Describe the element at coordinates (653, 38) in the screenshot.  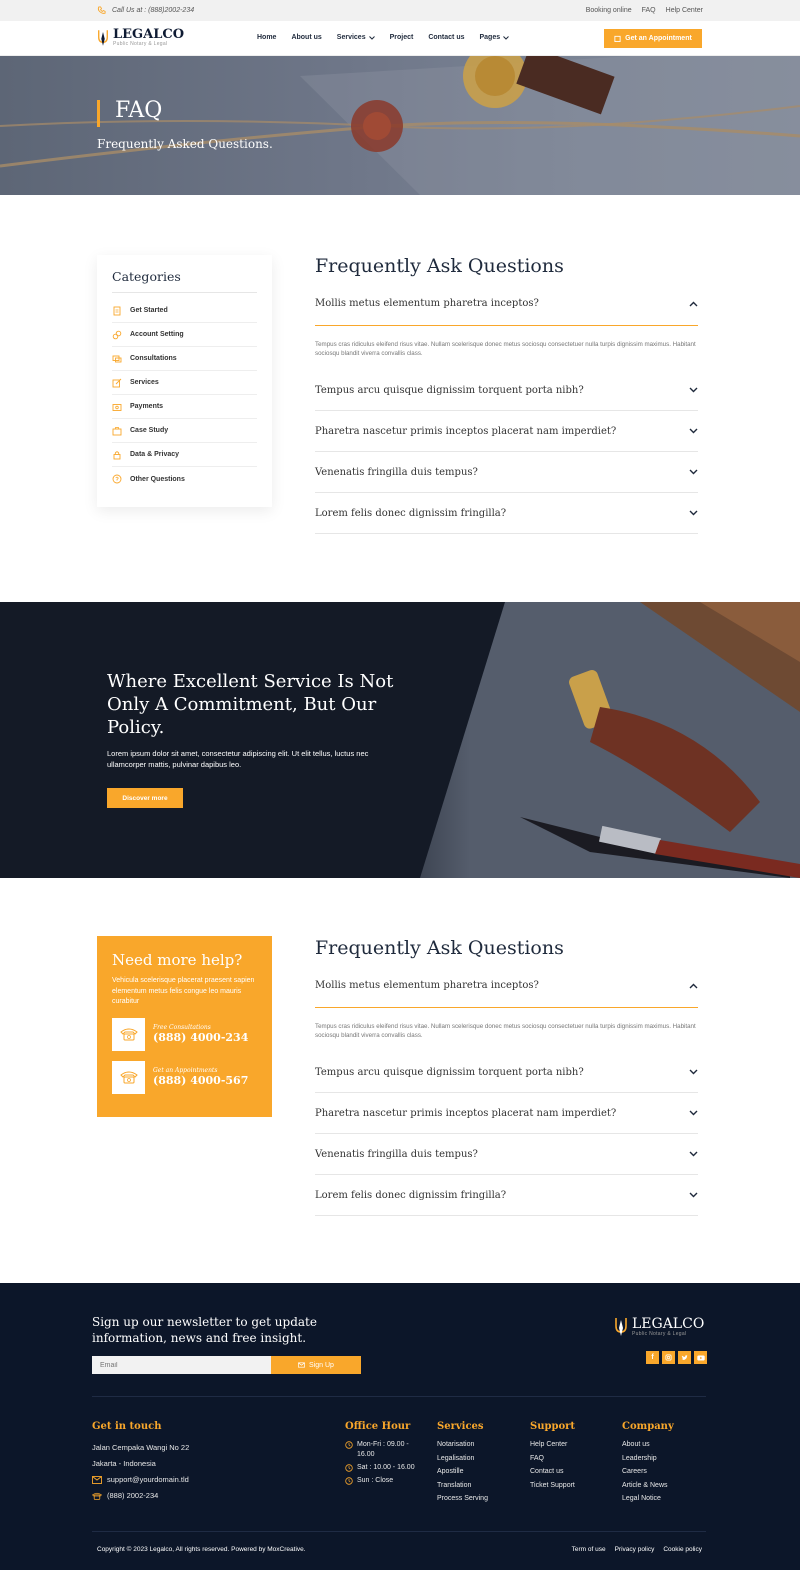
I see `get-appointment-button: Get an Appointment` at that location.